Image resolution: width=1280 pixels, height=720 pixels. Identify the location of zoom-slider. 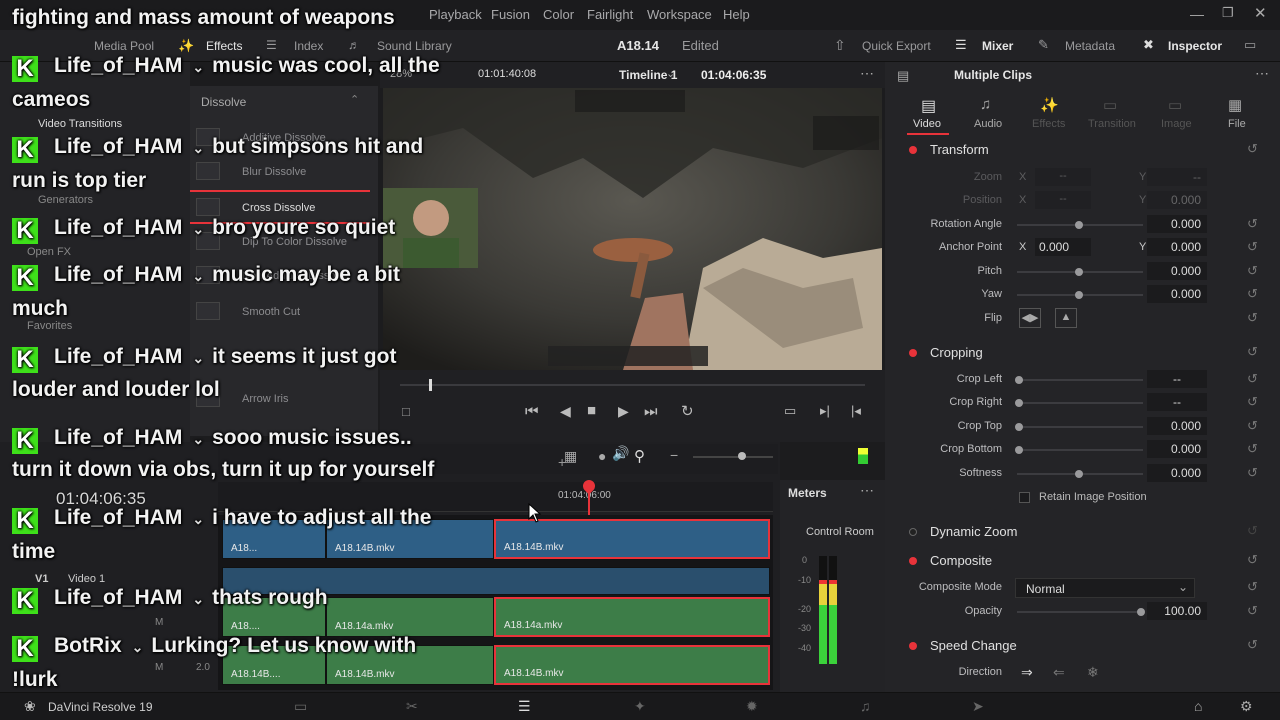
(733, 457).